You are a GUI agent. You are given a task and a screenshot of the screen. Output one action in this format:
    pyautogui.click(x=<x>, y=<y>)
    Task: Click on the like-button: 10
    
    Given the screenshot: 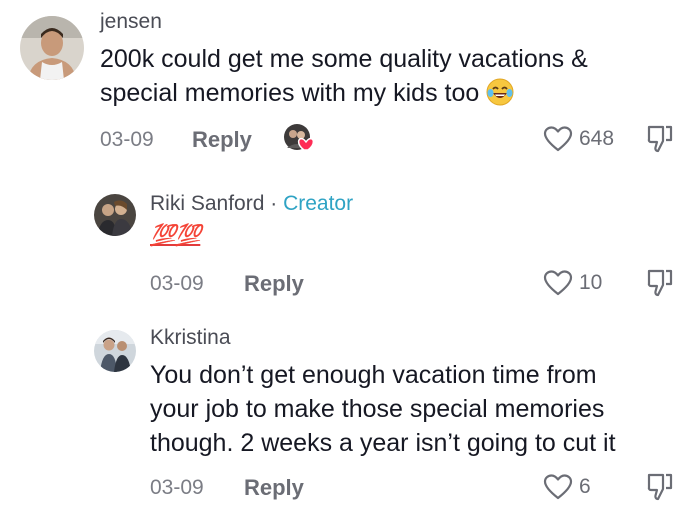 What is the action you would take?
    pyautogui.click(x=572, y=283)
    